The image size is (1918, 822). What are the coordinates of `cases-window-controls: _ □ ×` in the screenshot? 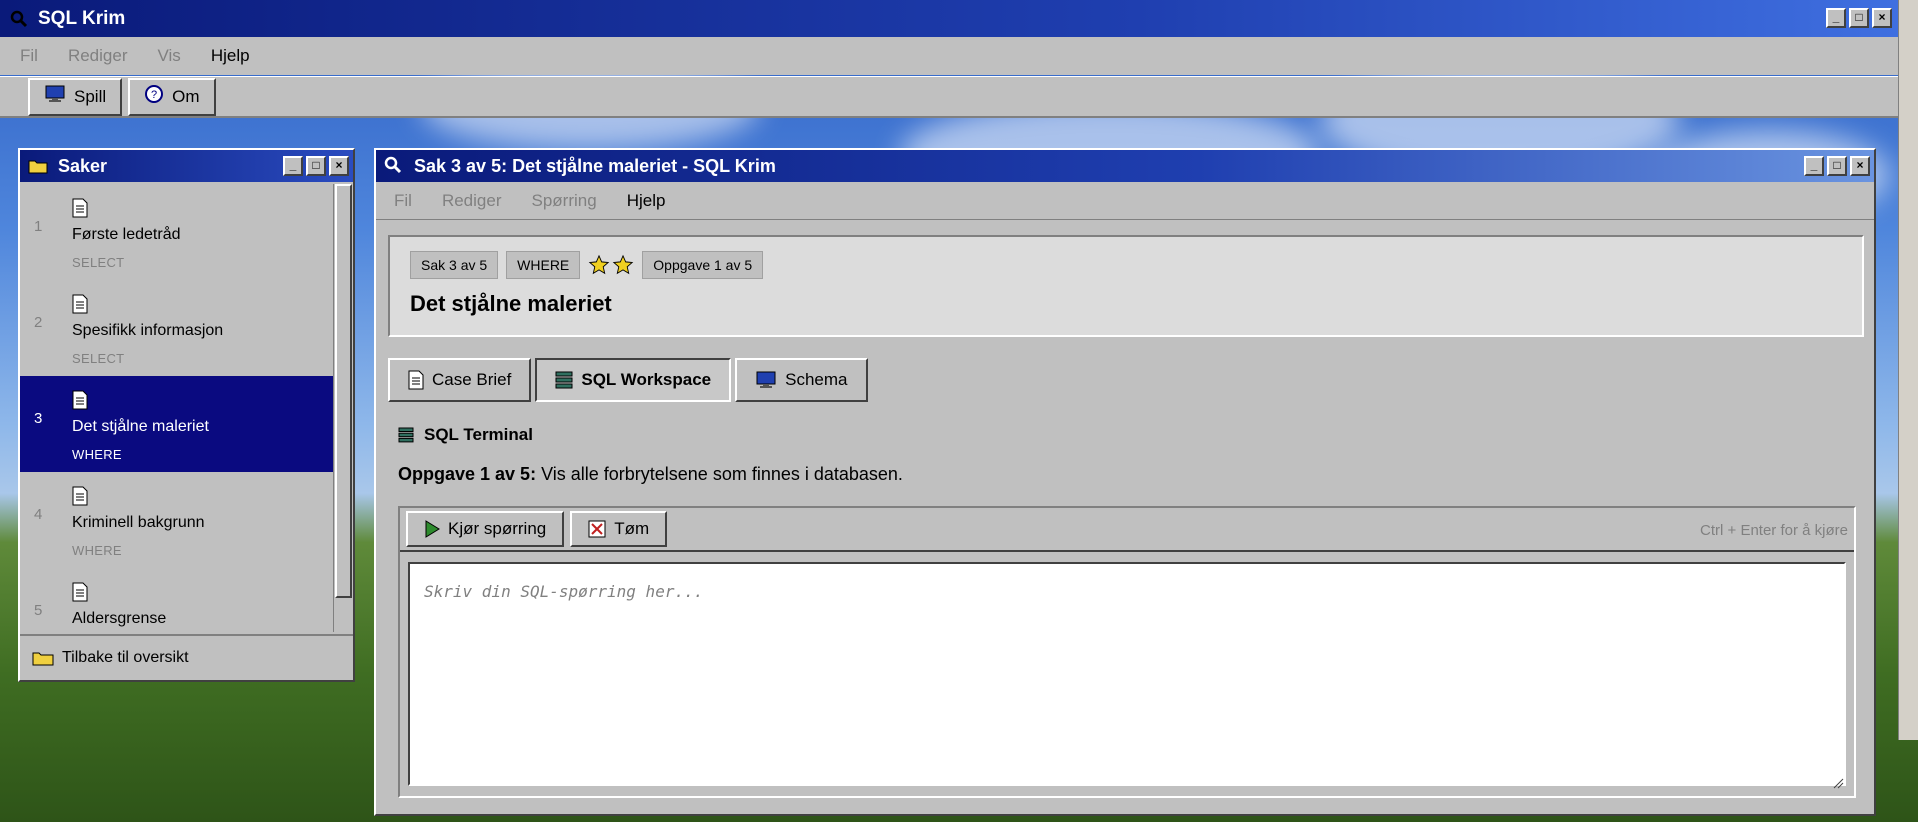 It's located at (316, 166).